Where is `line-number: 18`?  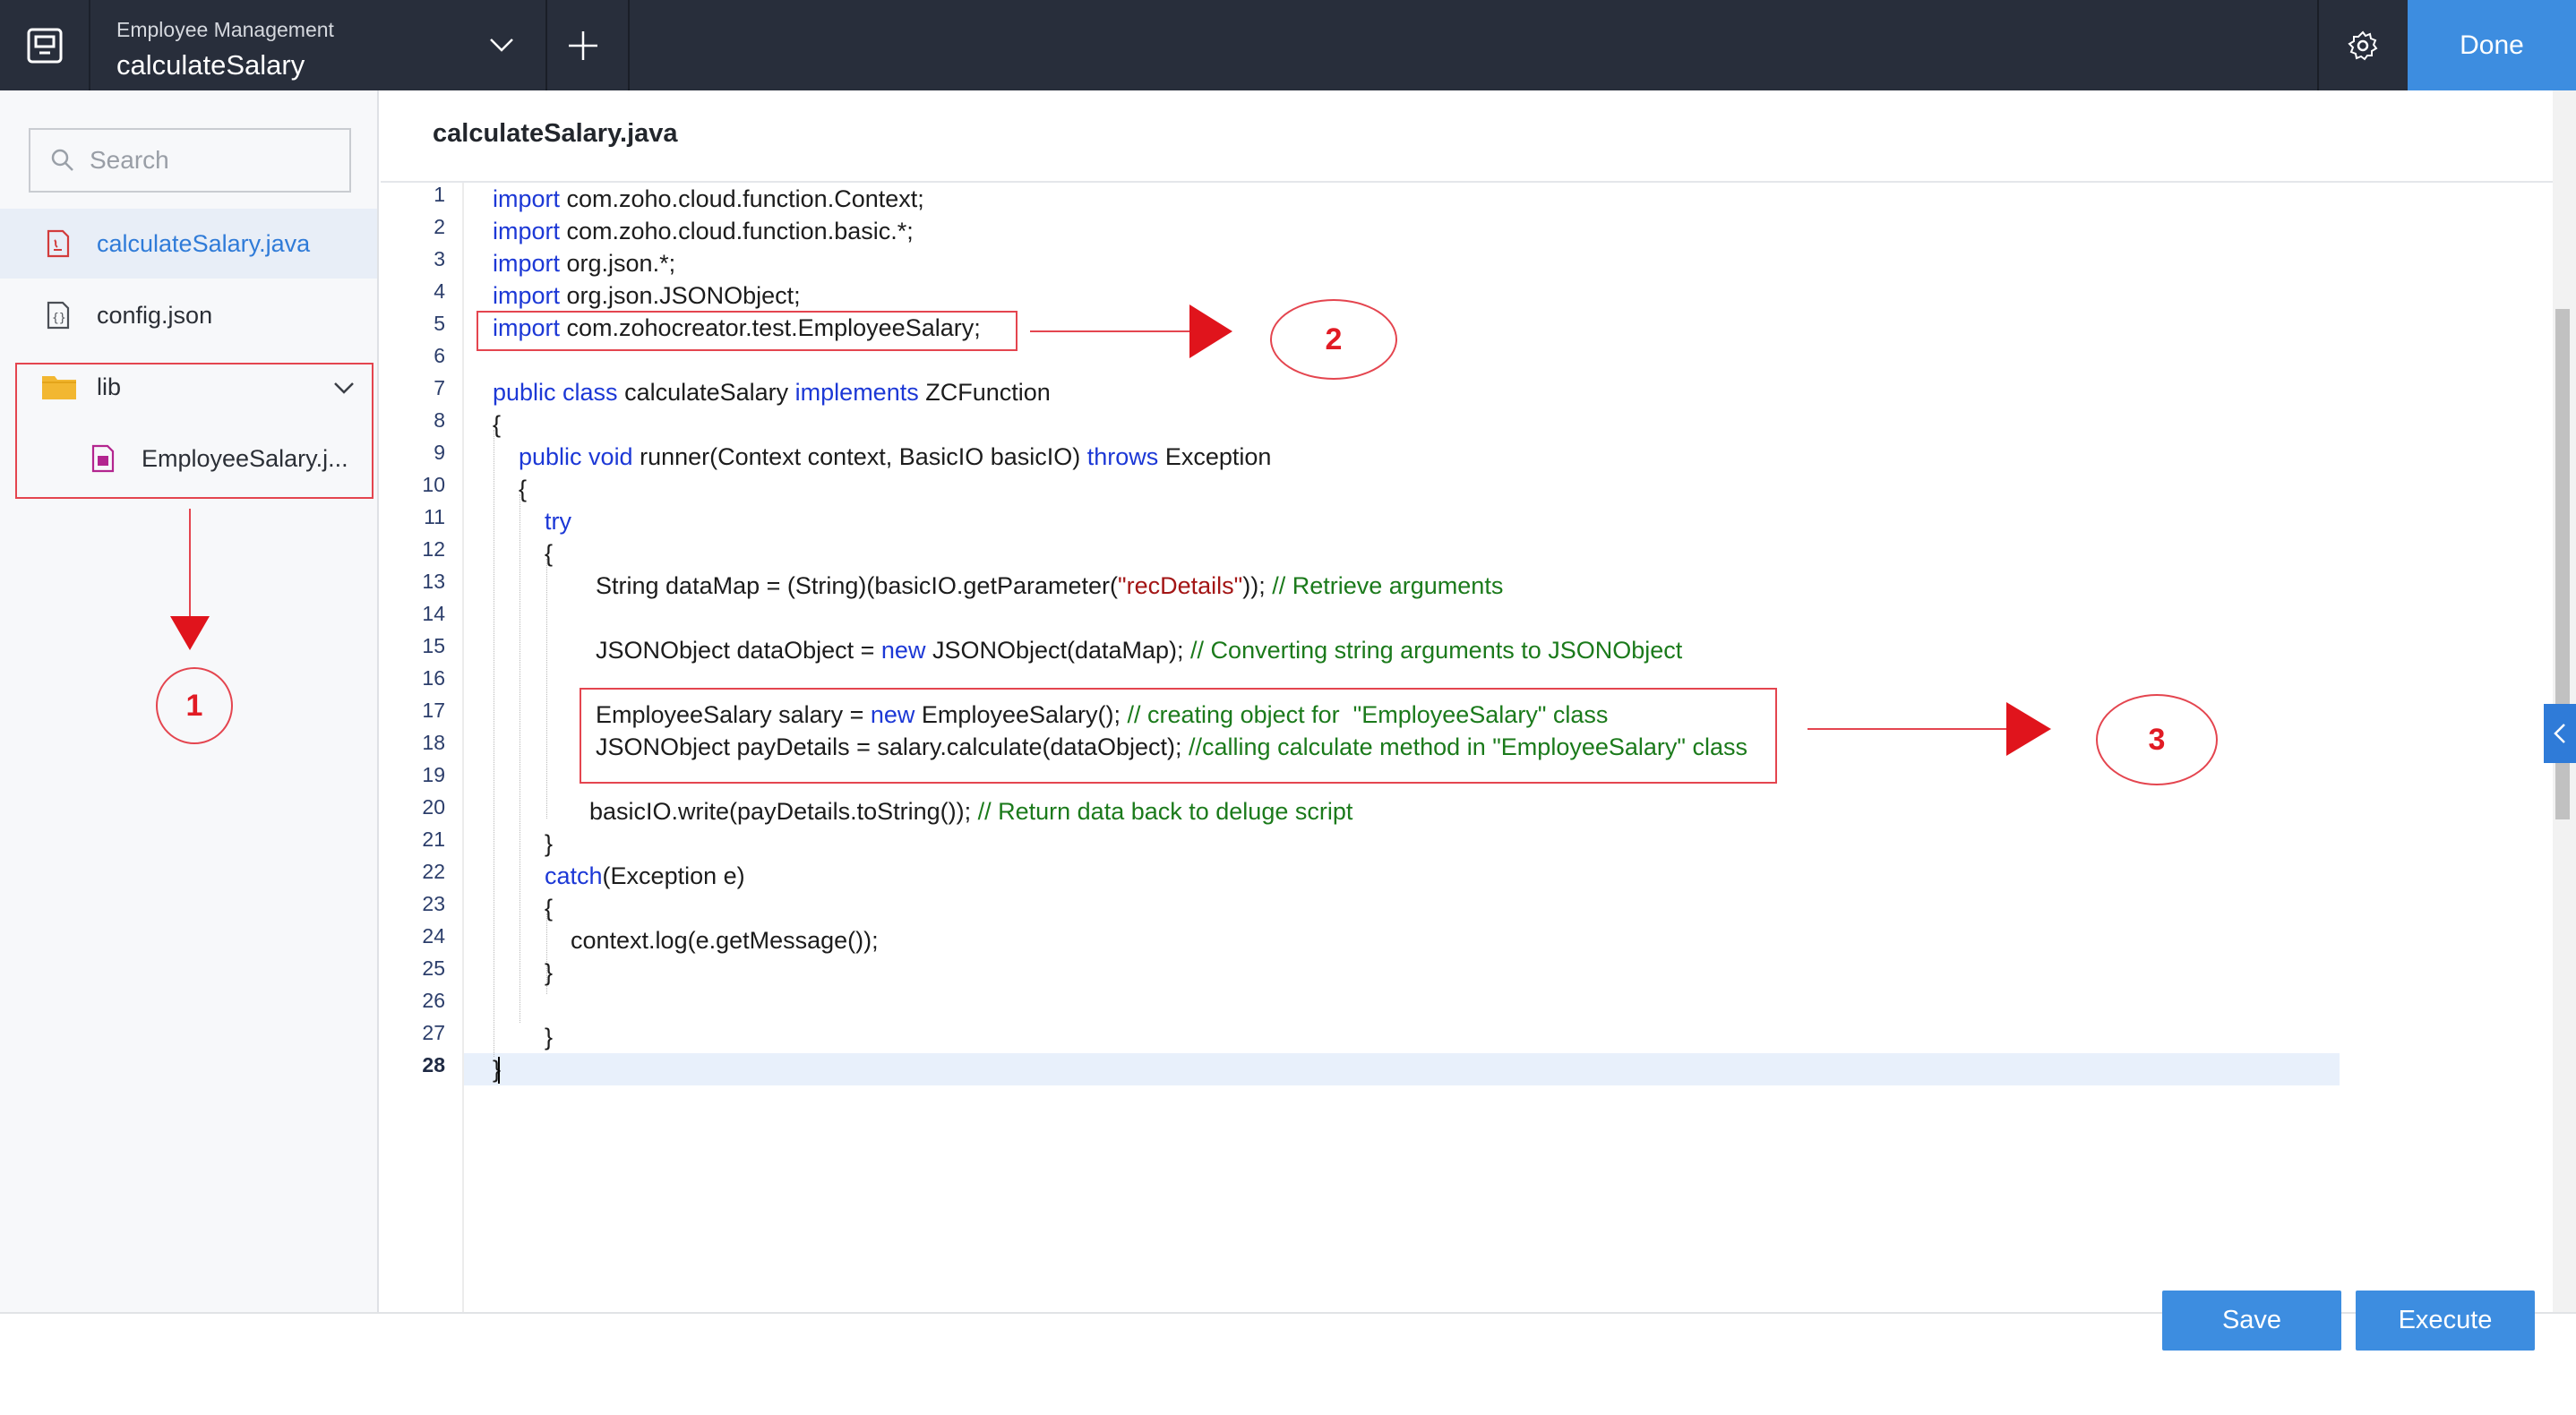
line-number: 18 is located at coordinates (433, 742).